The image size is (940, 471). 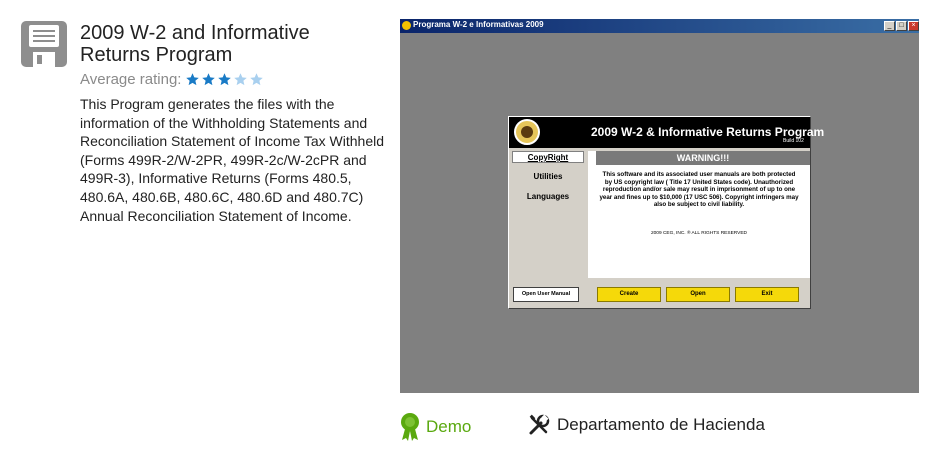 What do you see at coordinates (901, 26) in the screenshot?
I see `maximize-icon: □` at bounding box center [901, 26].